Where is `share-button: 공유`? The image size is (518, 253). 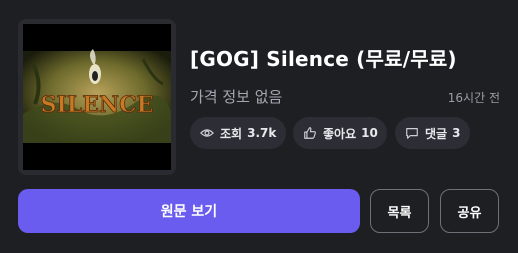
share-button: 공유 is located at coordinates (469, 211).